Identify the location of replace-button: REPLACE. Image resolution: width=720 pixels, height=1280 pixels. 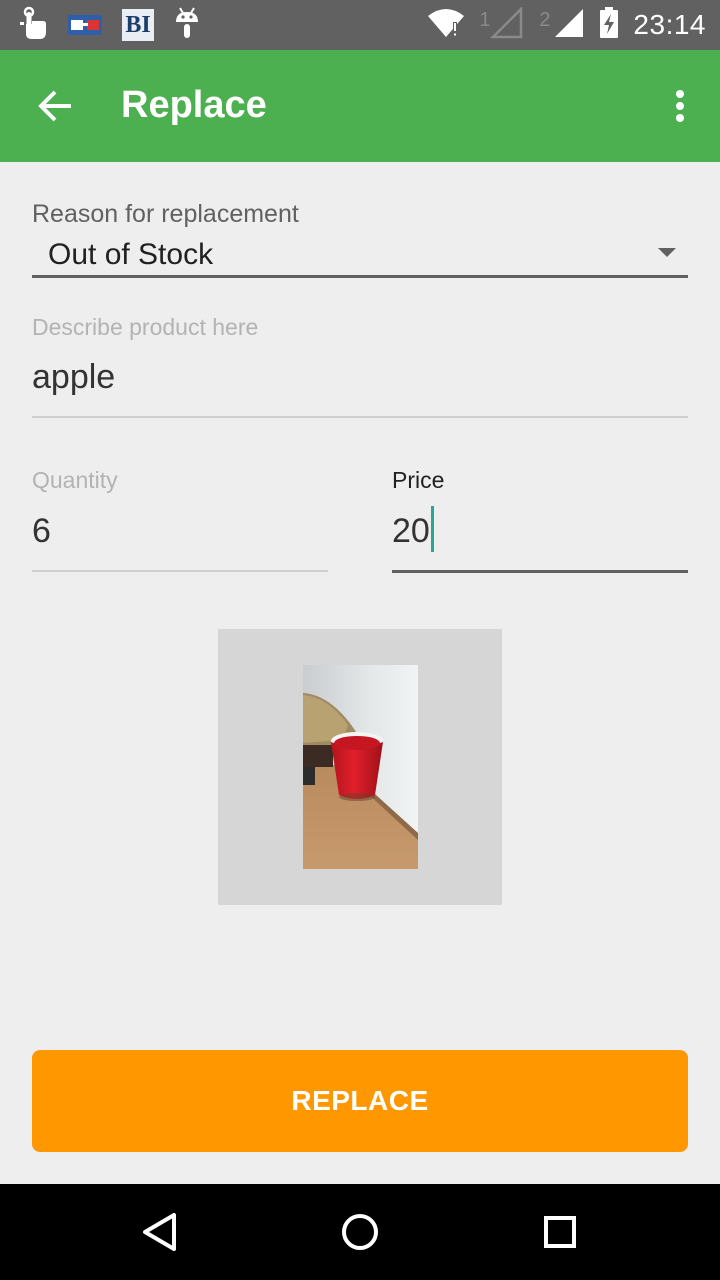
(360, 1101).